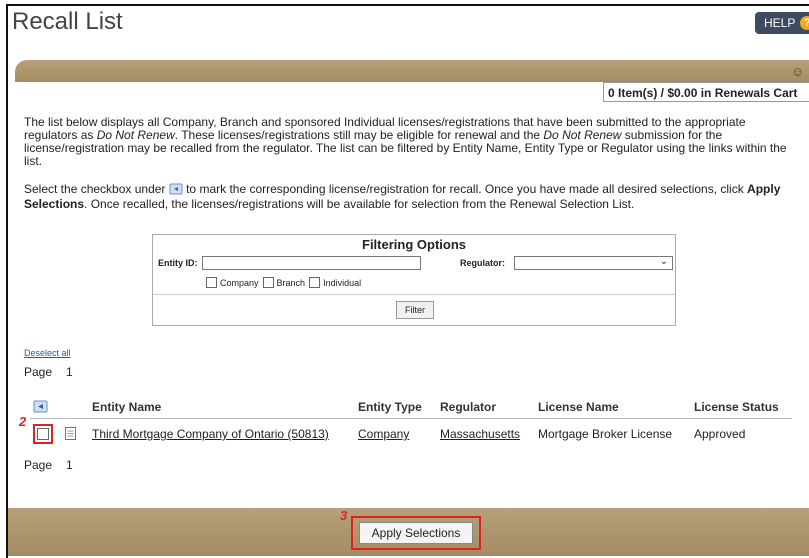 This screenshot has height=558, width=809. What do you see at coordinates (415, 310) in the screenshot?
I see `filter-button: Filter` at bounding box center [415, 310].